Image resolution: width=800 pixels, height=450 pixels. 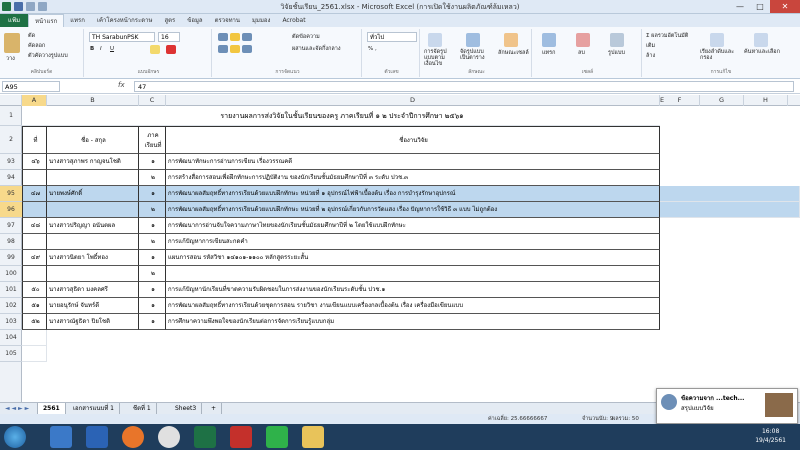 What do you see at coordinates (186, 408) in the screenshot?
I see `sheet-tab: Sheet3` at bounding box center [186, 408].